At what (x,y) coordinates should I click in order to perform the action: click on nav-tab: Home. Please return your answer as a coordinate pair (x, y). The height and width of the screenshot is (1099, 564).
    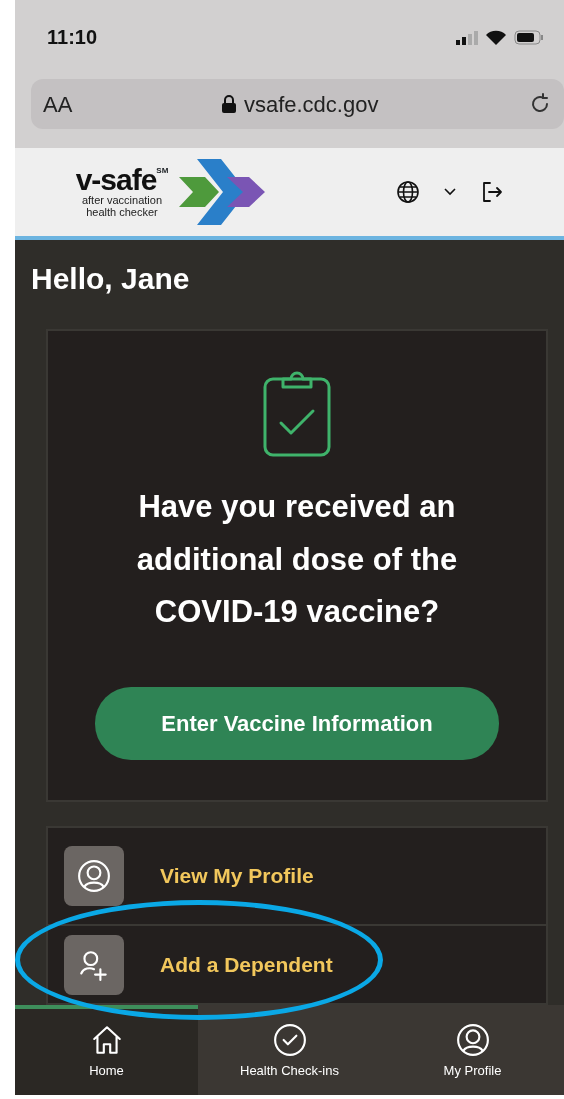
    Looking at the image, I should click on (106, 1050).